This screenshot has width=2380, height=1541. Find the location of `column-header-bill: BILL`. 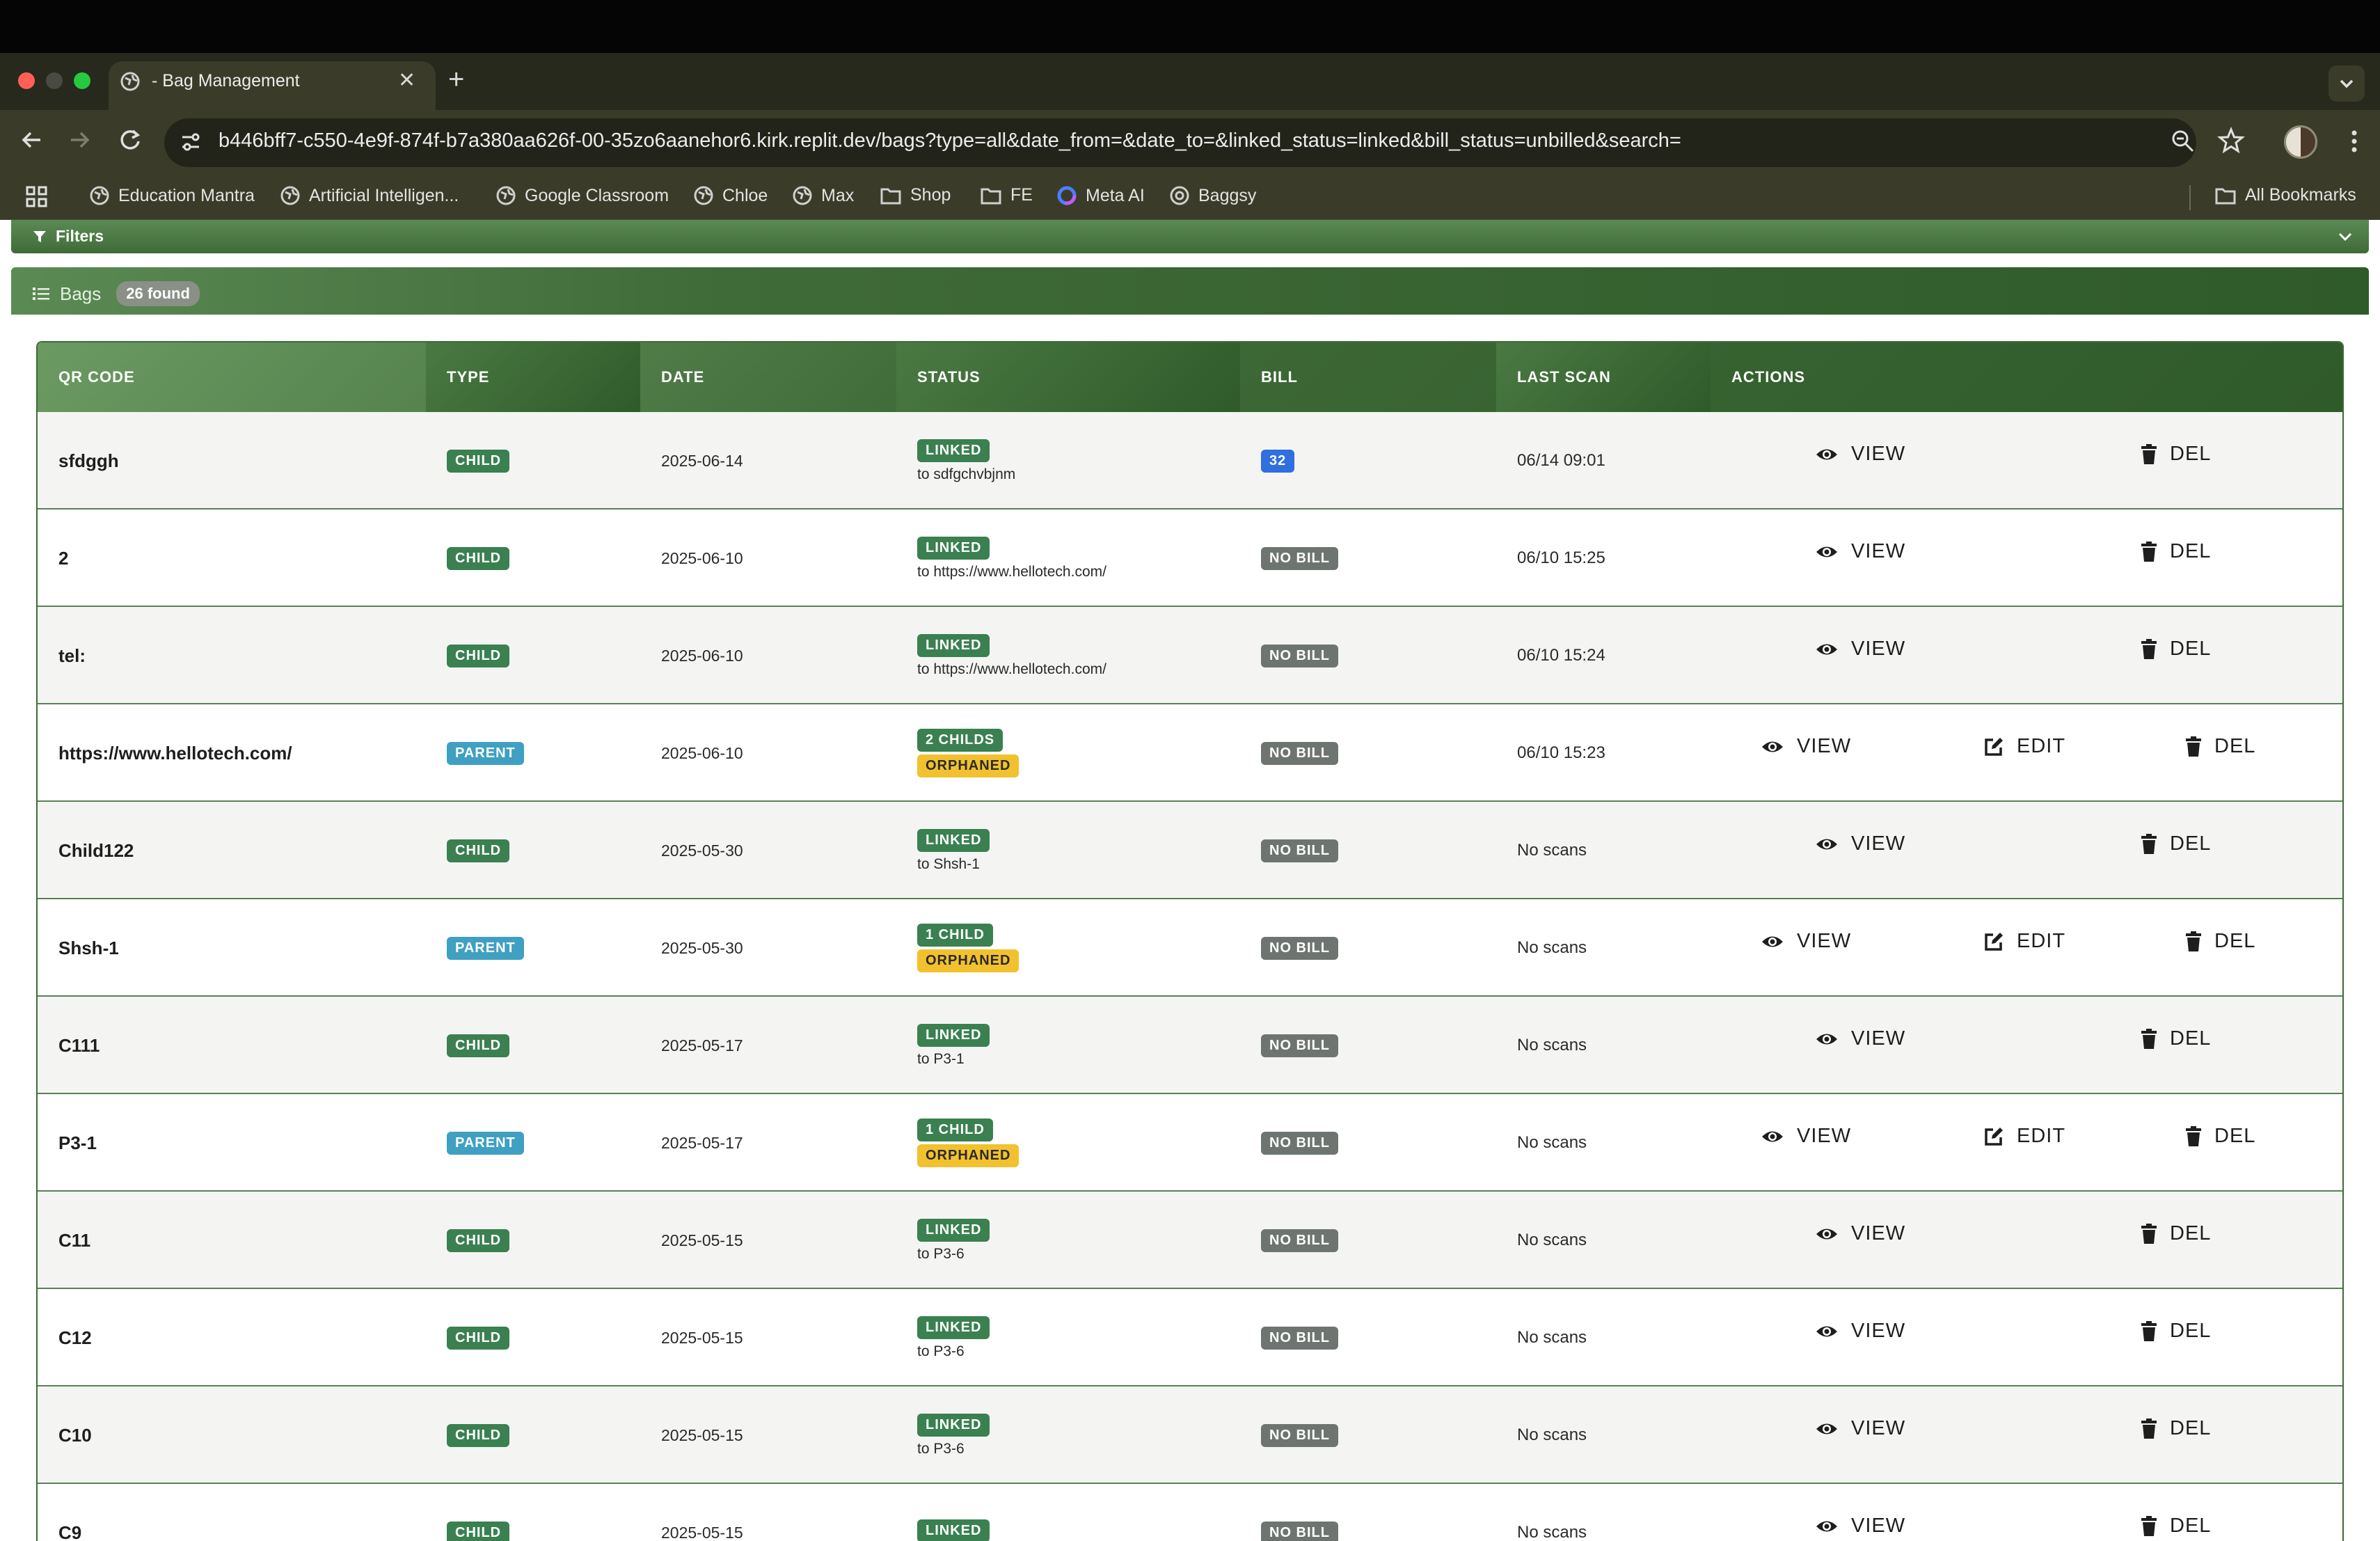

column-header-bill: BILL is located at coordinates (1368, 377).